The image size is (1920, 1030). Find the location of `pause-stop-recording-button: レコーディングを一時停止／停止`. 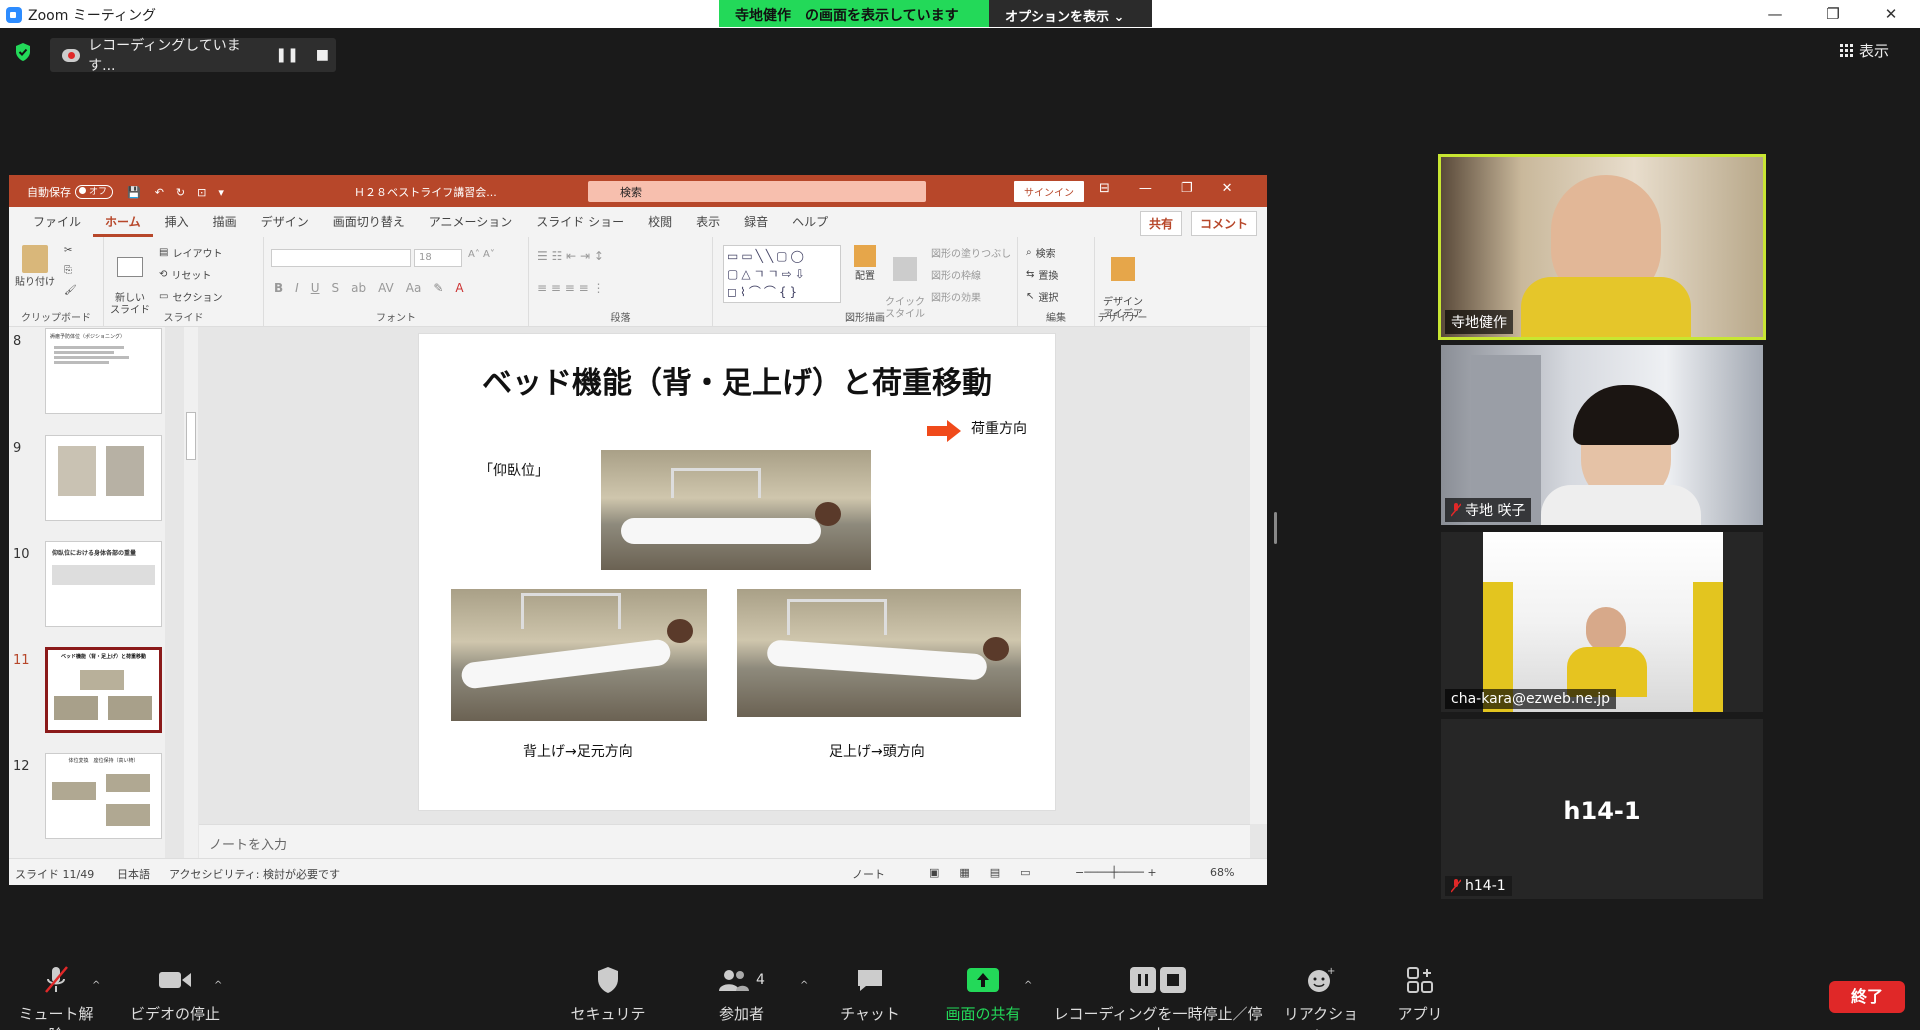

pause-stop-recording-button: レコーディングを一時停止／停止 is located at coordinates (1158, 997).